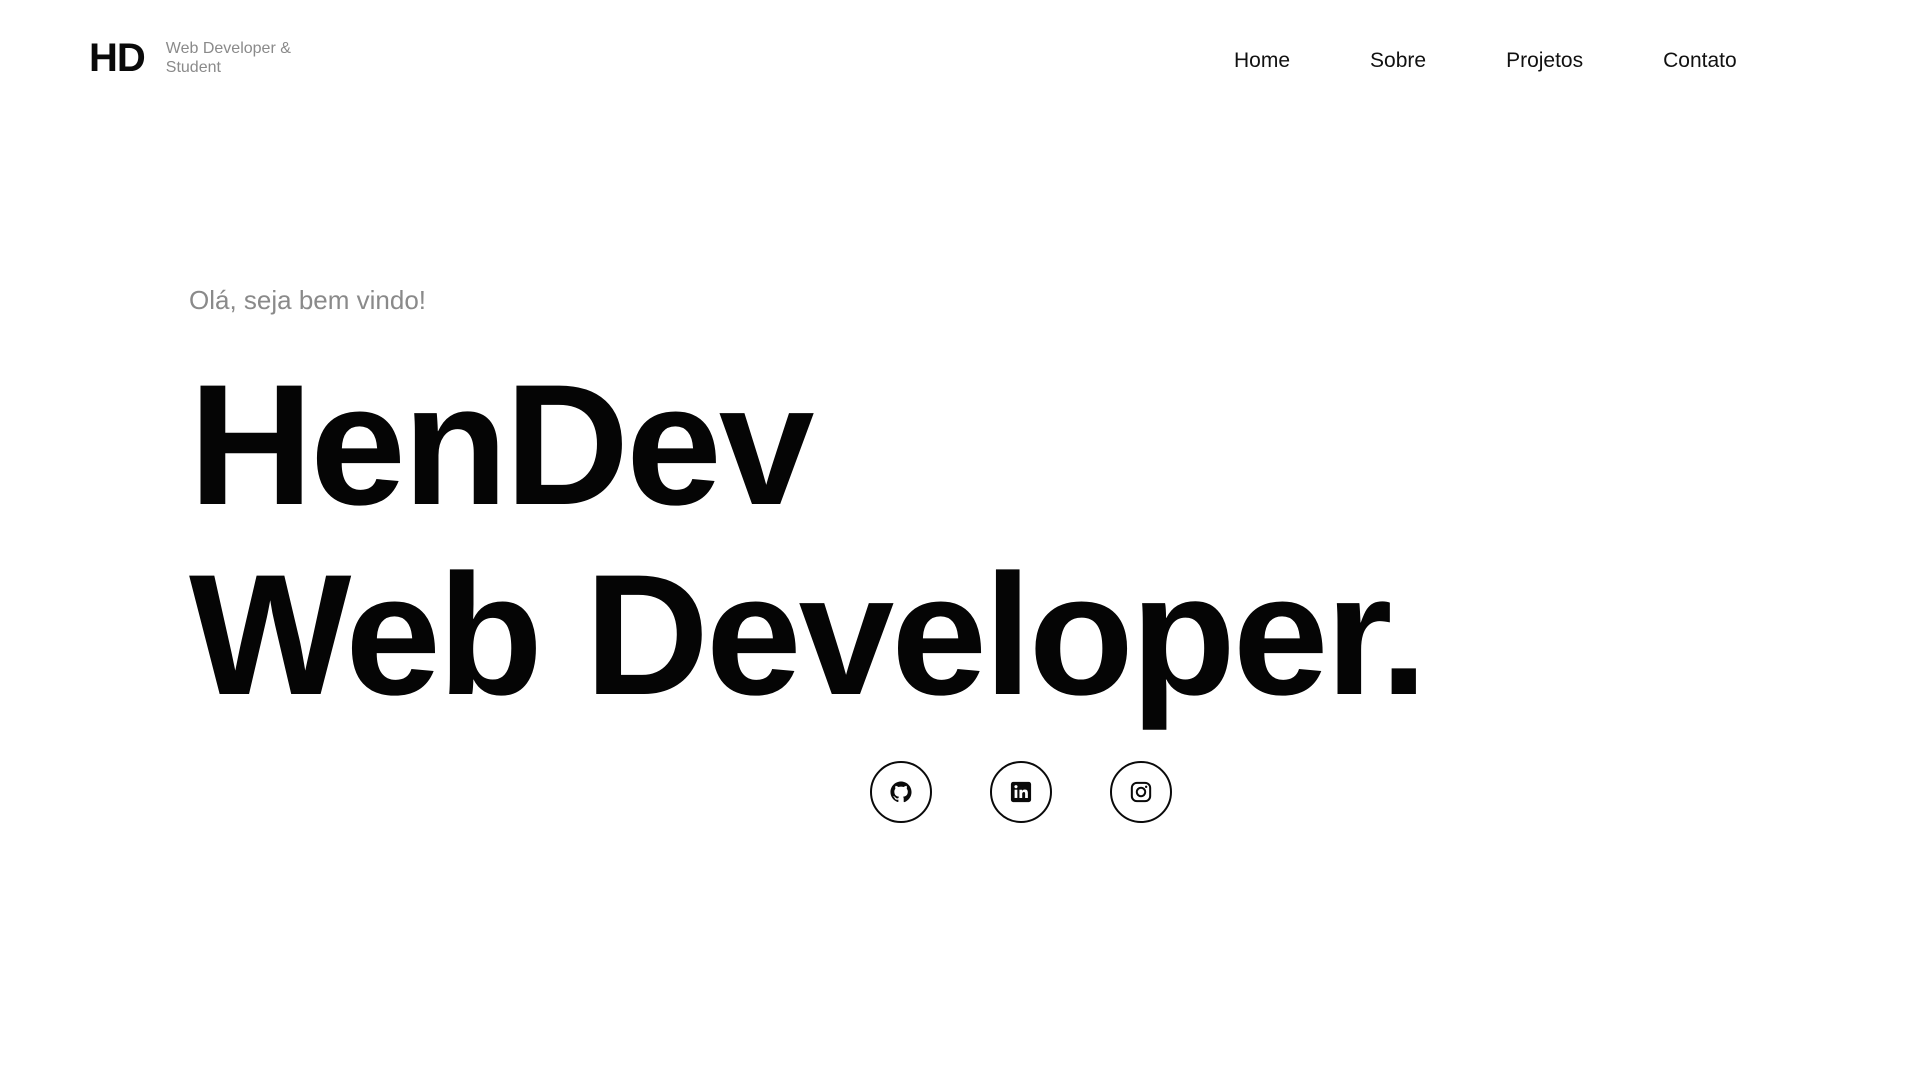 Image resolution: width=1920 pixels, height=1080 pixels. What do you see at coordinates (1262, 61) in the screenshot?
I see `nav-item-home: Home` at bounding box center [1262, 61].